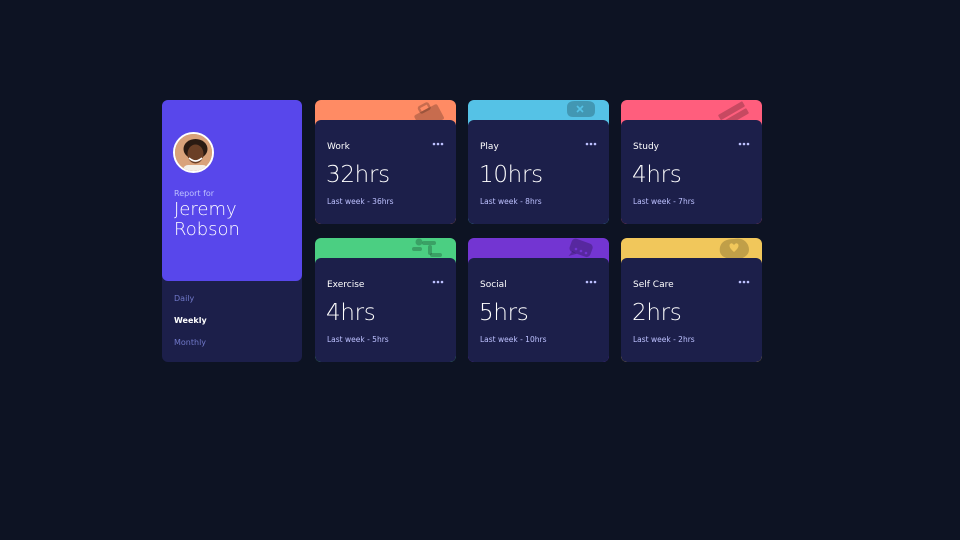 The width and height of the screenshot is (960, 540). I want to click on current-hours: 2hrs, so click(657, 313).